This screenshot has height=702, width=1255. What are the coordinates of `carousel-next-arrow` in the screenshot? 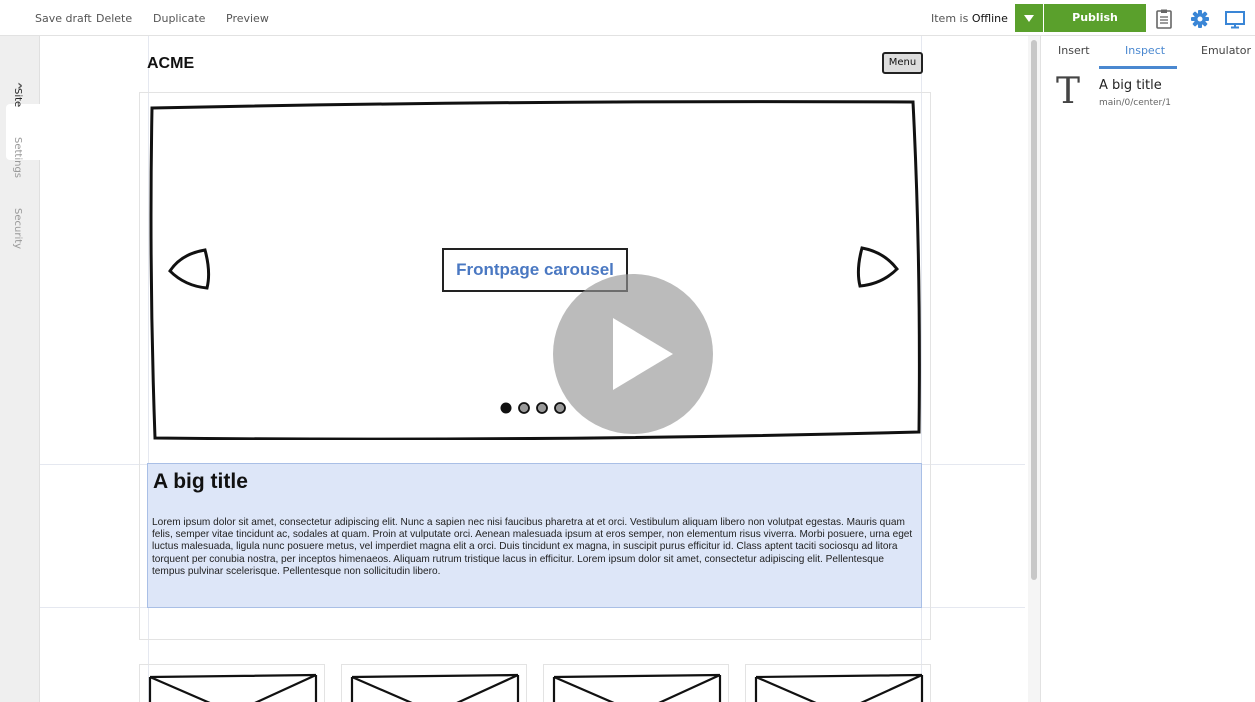 It's located at (877, 268).